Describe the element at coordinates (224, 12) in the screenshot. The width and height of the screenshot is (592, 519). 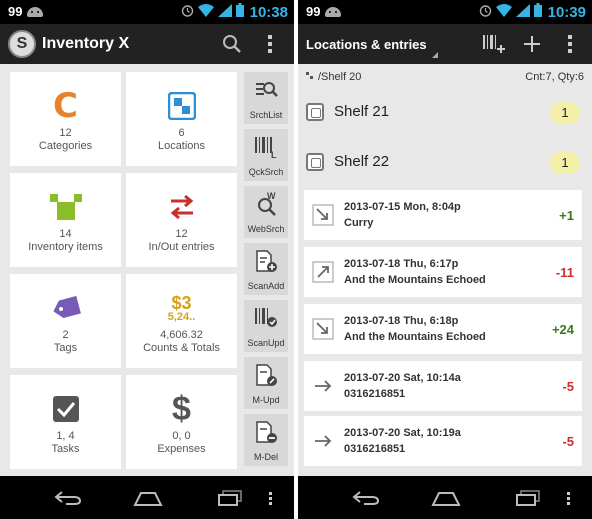
I see `signal-icon` at that location.